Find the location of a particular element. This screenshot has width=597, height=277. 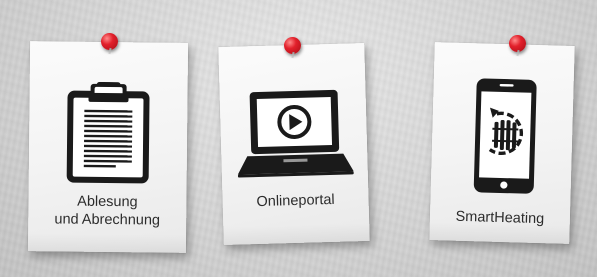

card-label: Onlineportal is located at coordinates (295, 201).